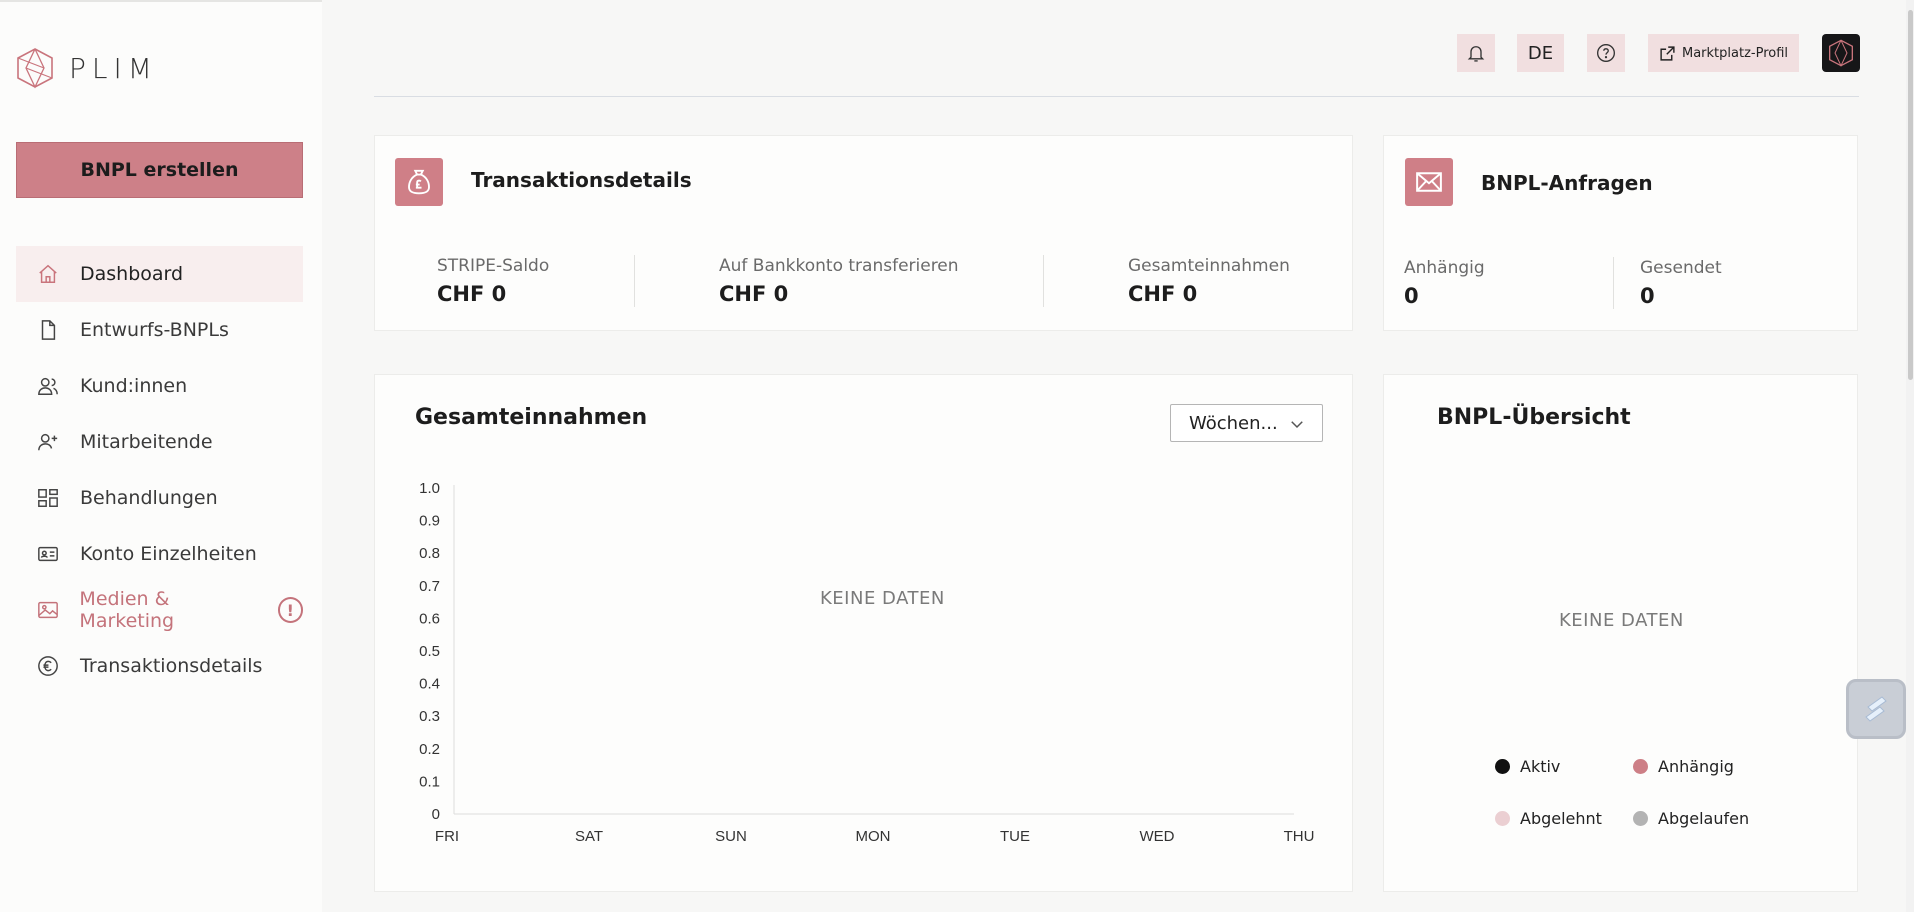 The image size is (1914, 912). I want to click on y-tick-label: 0.1, so click(429, 781).